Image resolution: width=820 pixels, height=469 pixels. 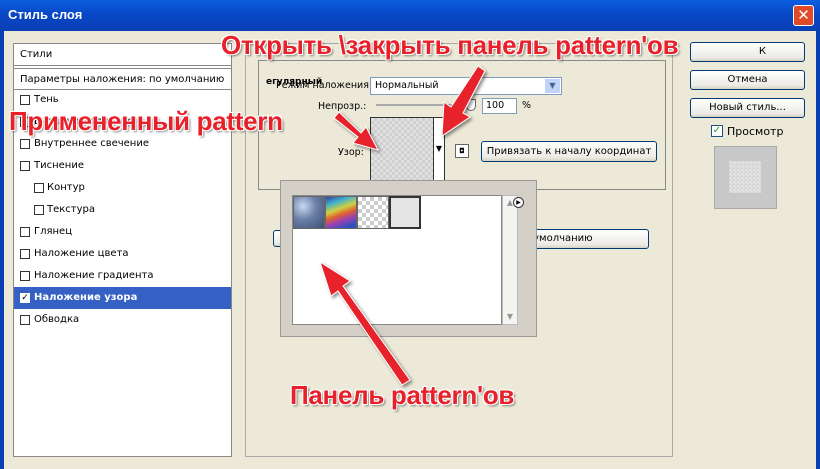 What do you see at coordinates (463, 101) in the screenshot?
I see `arrow-toggle-icon` at bounding box center [463, 101].